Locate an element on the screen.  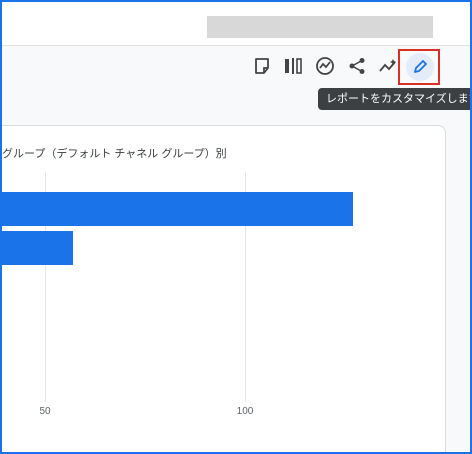
pencil-icon is located at coordinates (420, 66).